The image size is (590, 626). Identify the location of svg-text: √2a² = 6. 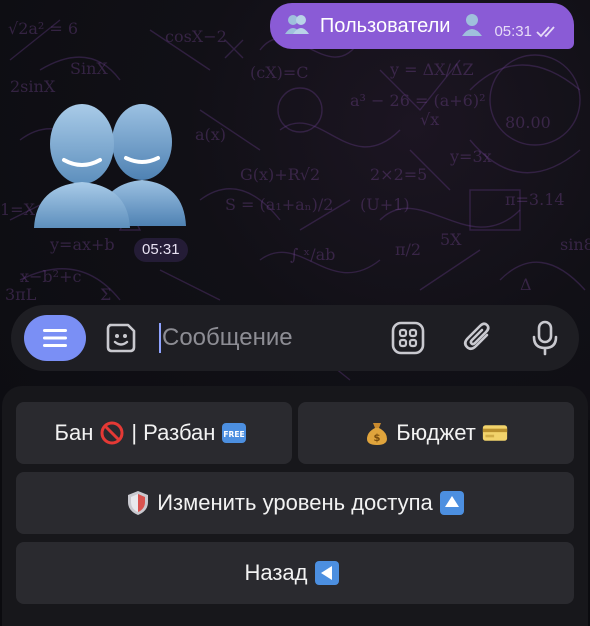
(43, 28).